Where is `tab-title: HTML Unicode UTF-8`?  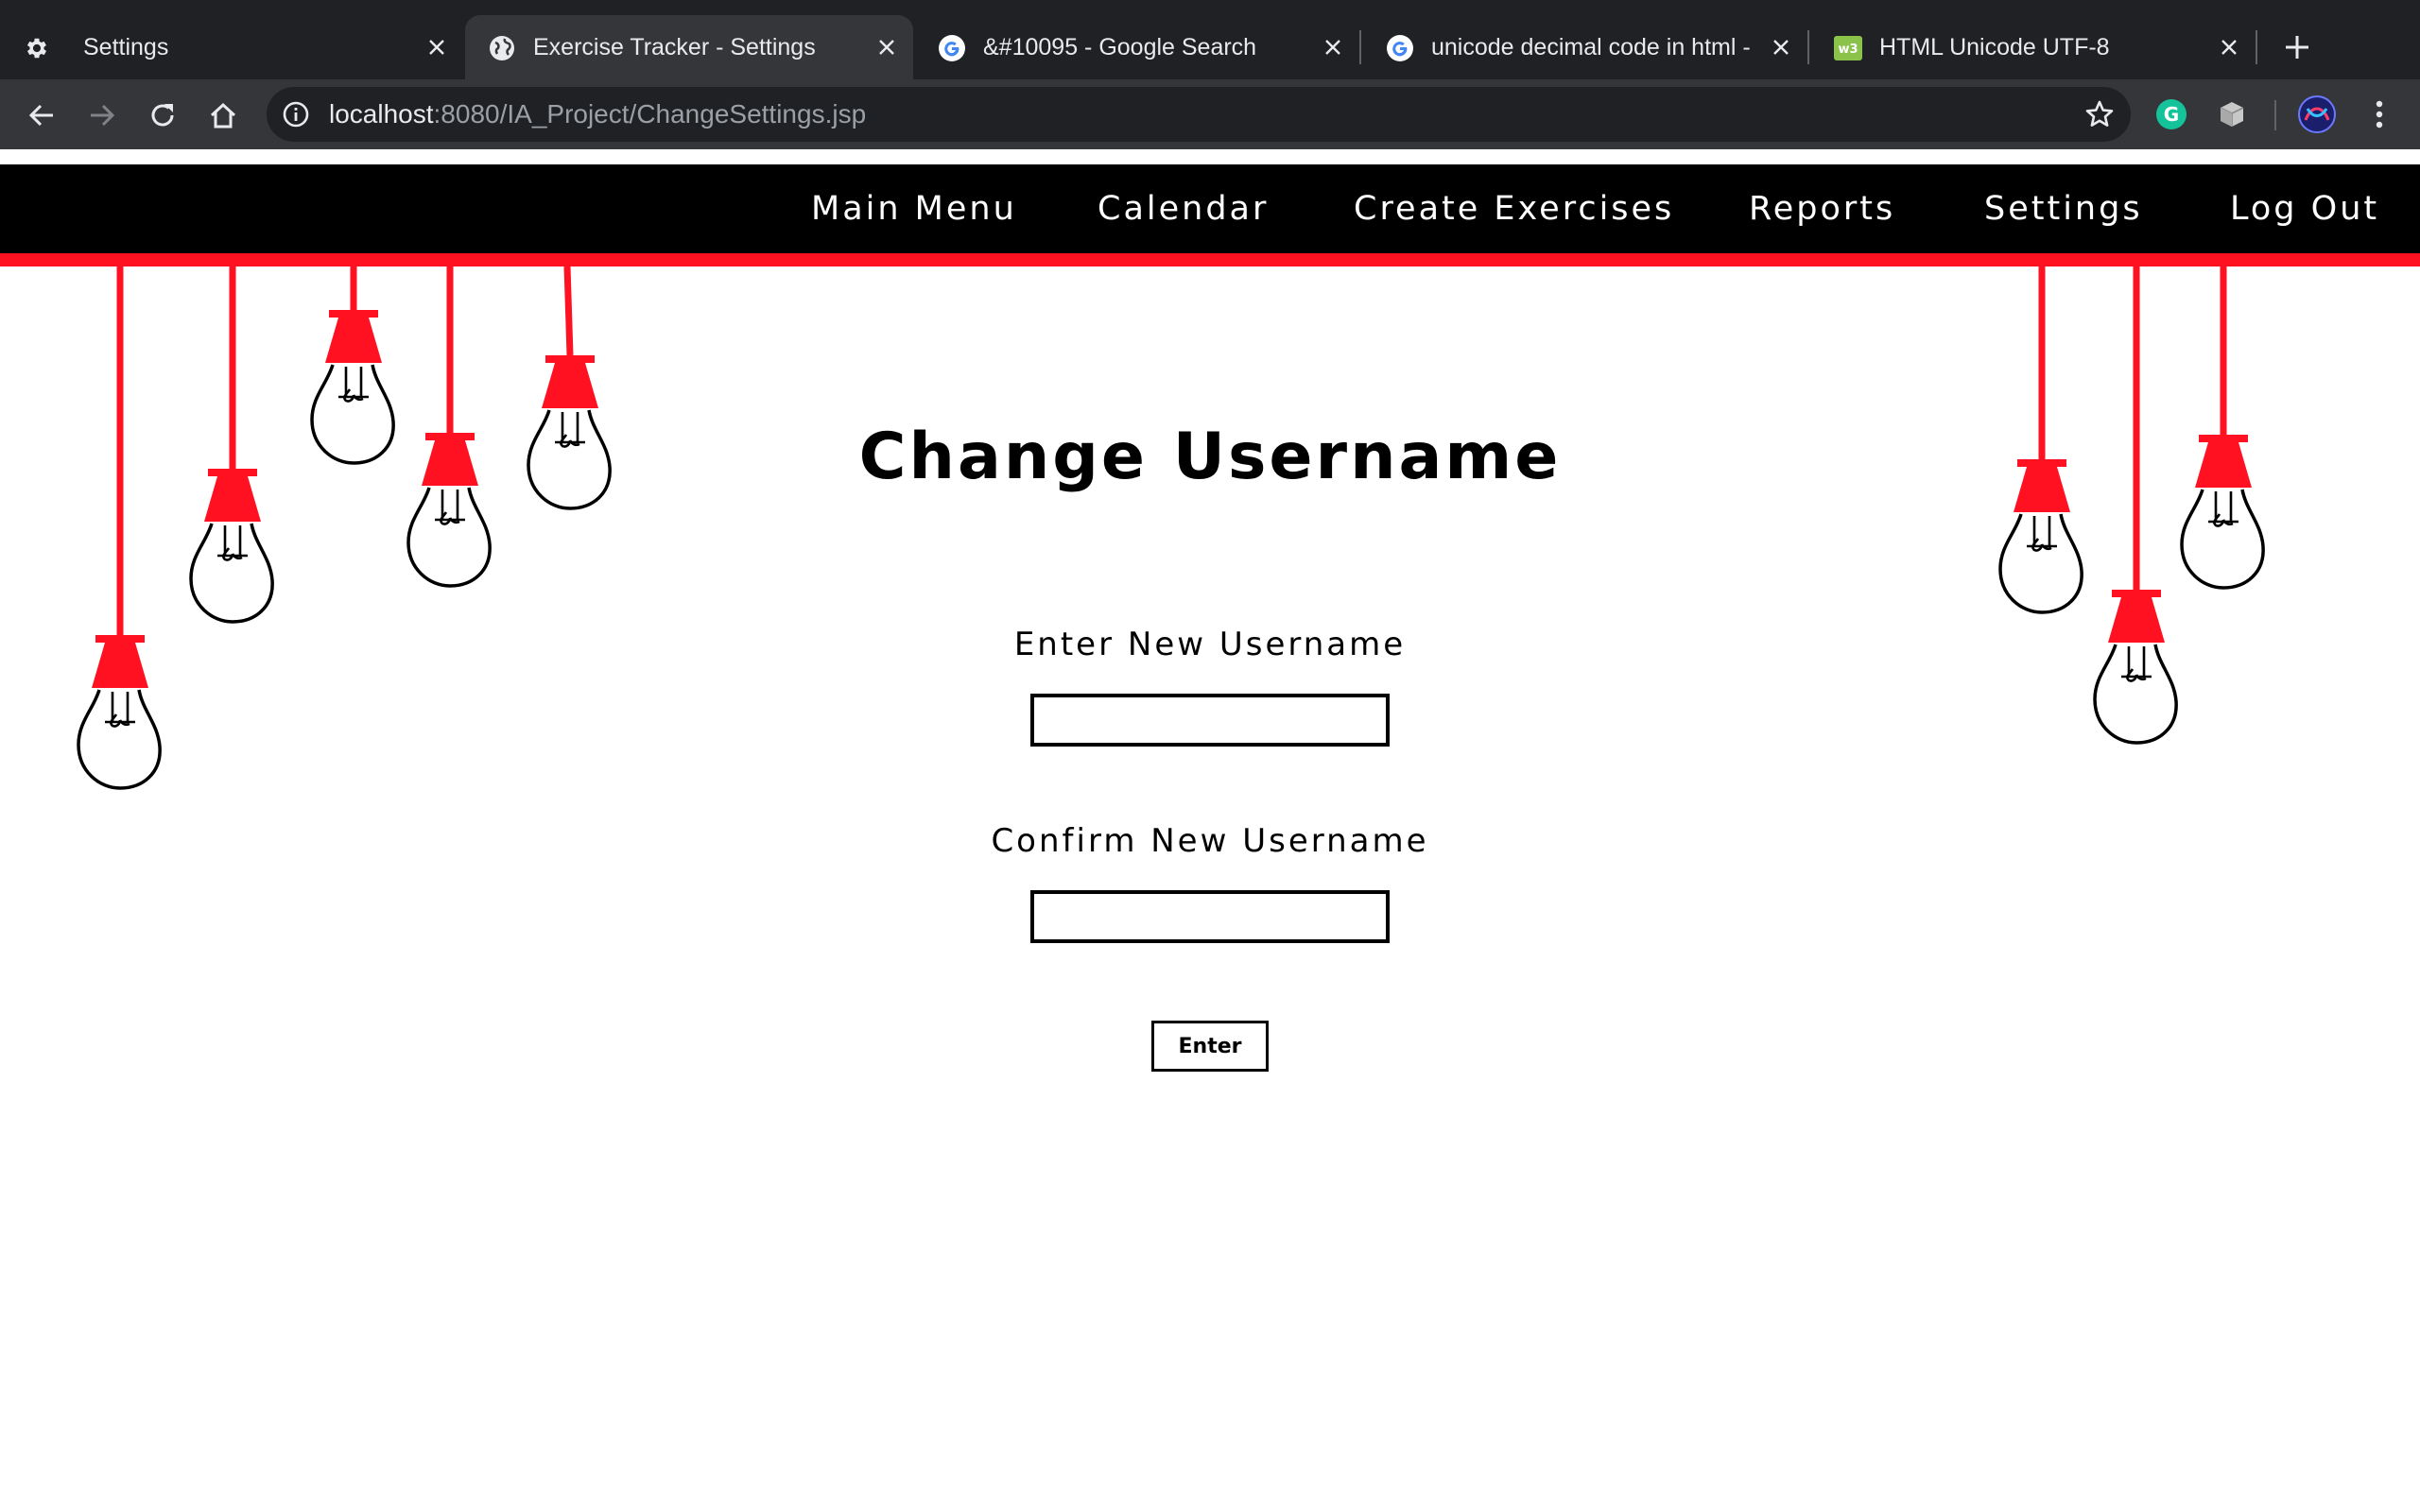
tab-title: HTML Unicode UTF-8 is located at coordinates (1994, 47).